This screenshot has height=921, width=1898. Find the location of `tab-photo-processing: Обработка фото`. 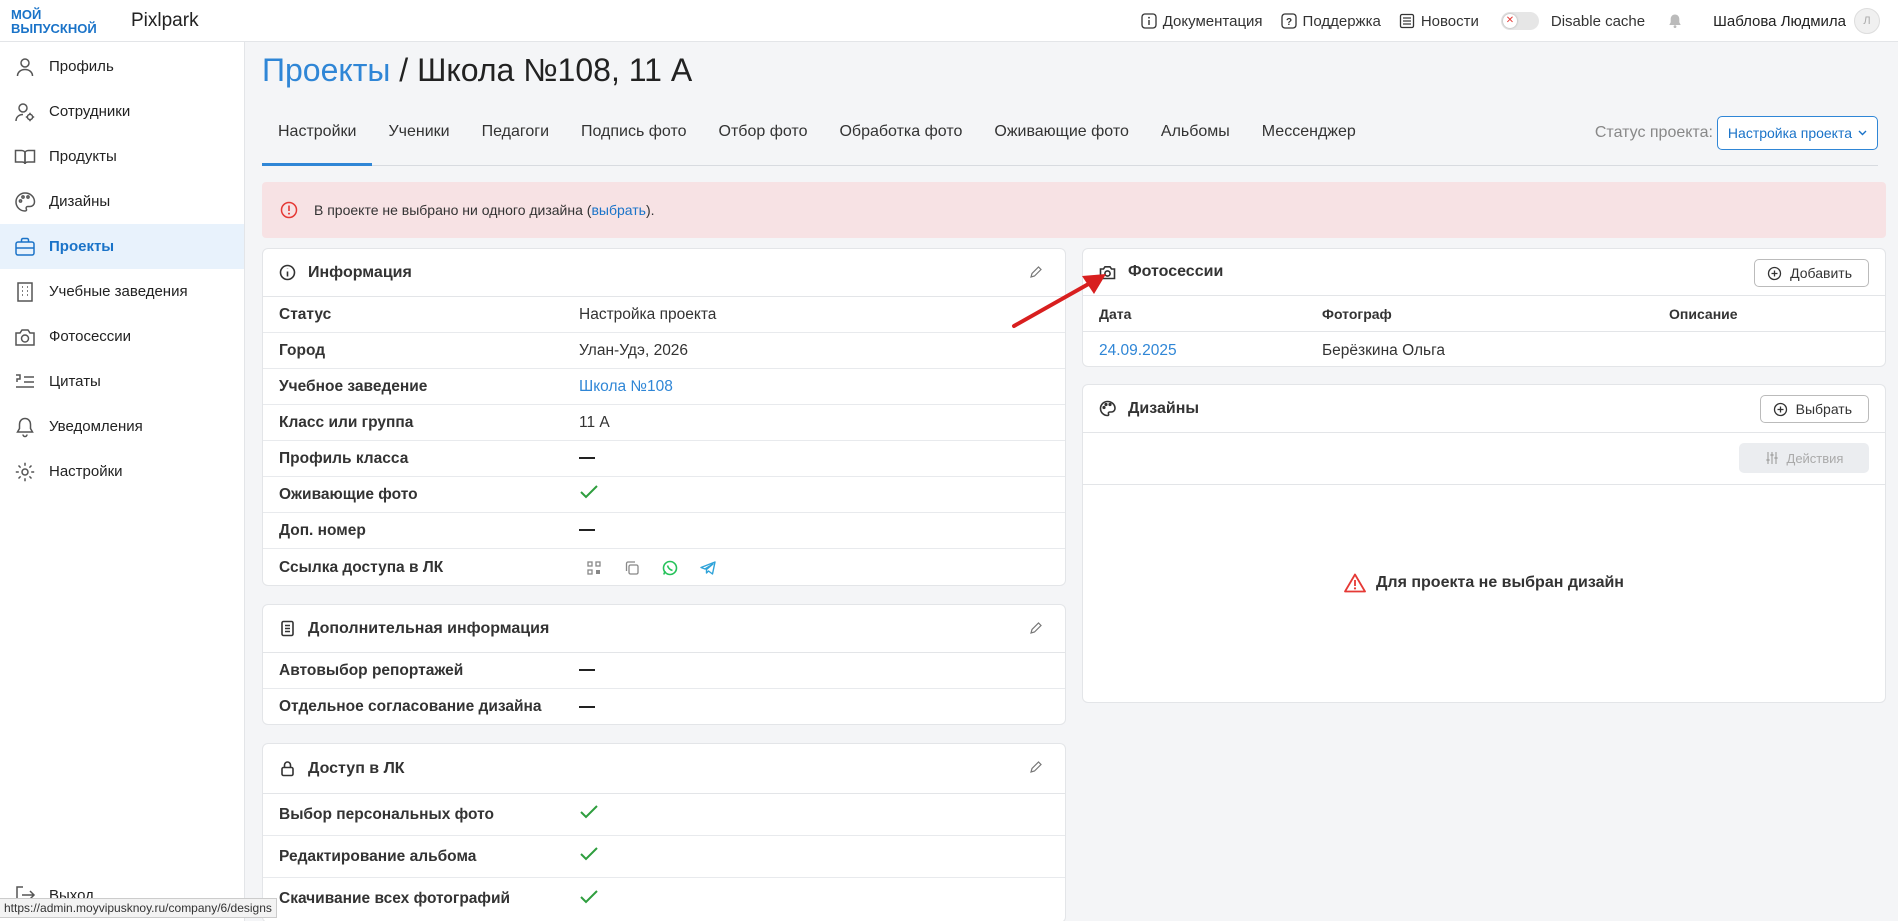

tab-photo-processing: Обработка фото is located at coordinates (900, 139).